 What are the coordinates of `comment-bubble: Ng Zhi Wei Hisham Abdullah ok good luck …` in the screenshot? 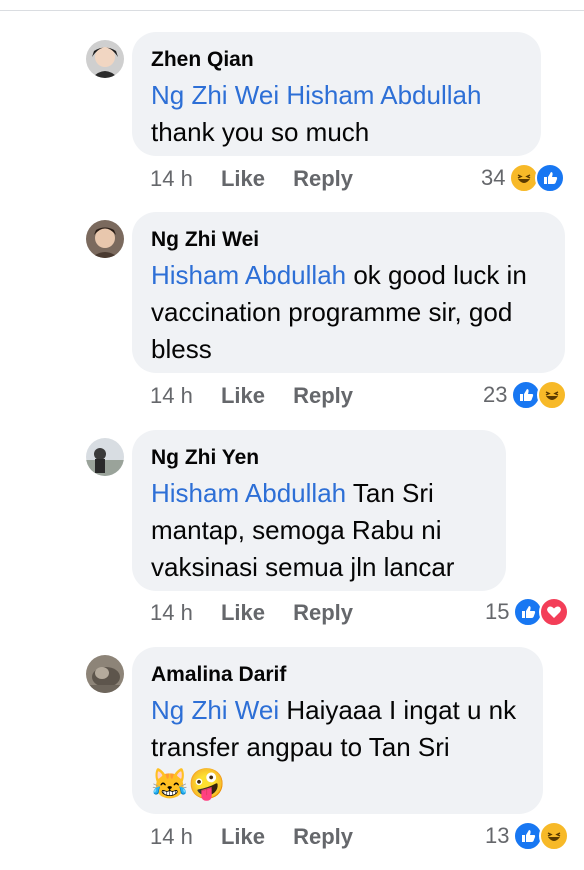 It's located at (348, 292).